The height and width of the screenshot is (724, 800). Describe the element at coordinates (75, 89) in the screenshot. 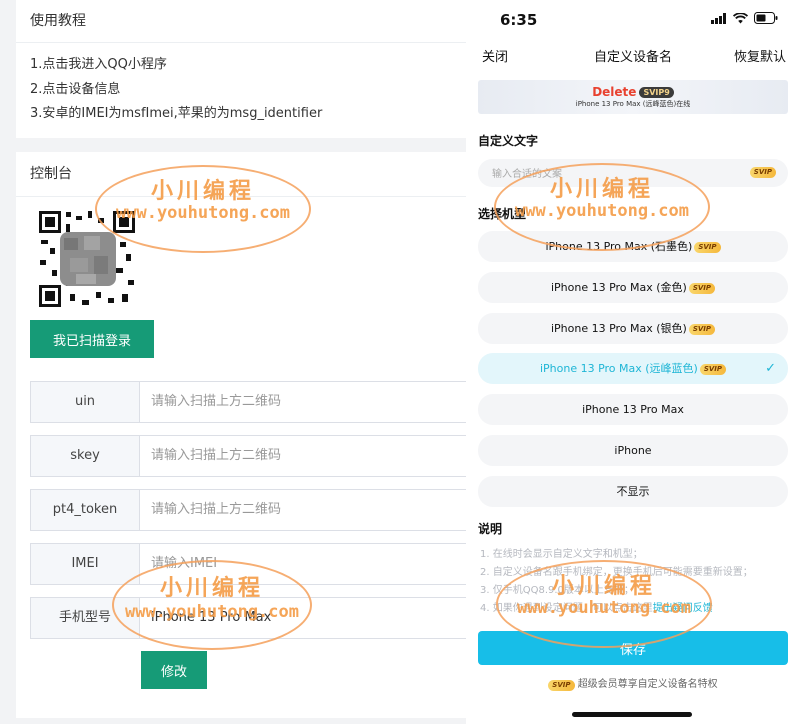

I see `tutorial-step: 2.点击设备信息` at that location.